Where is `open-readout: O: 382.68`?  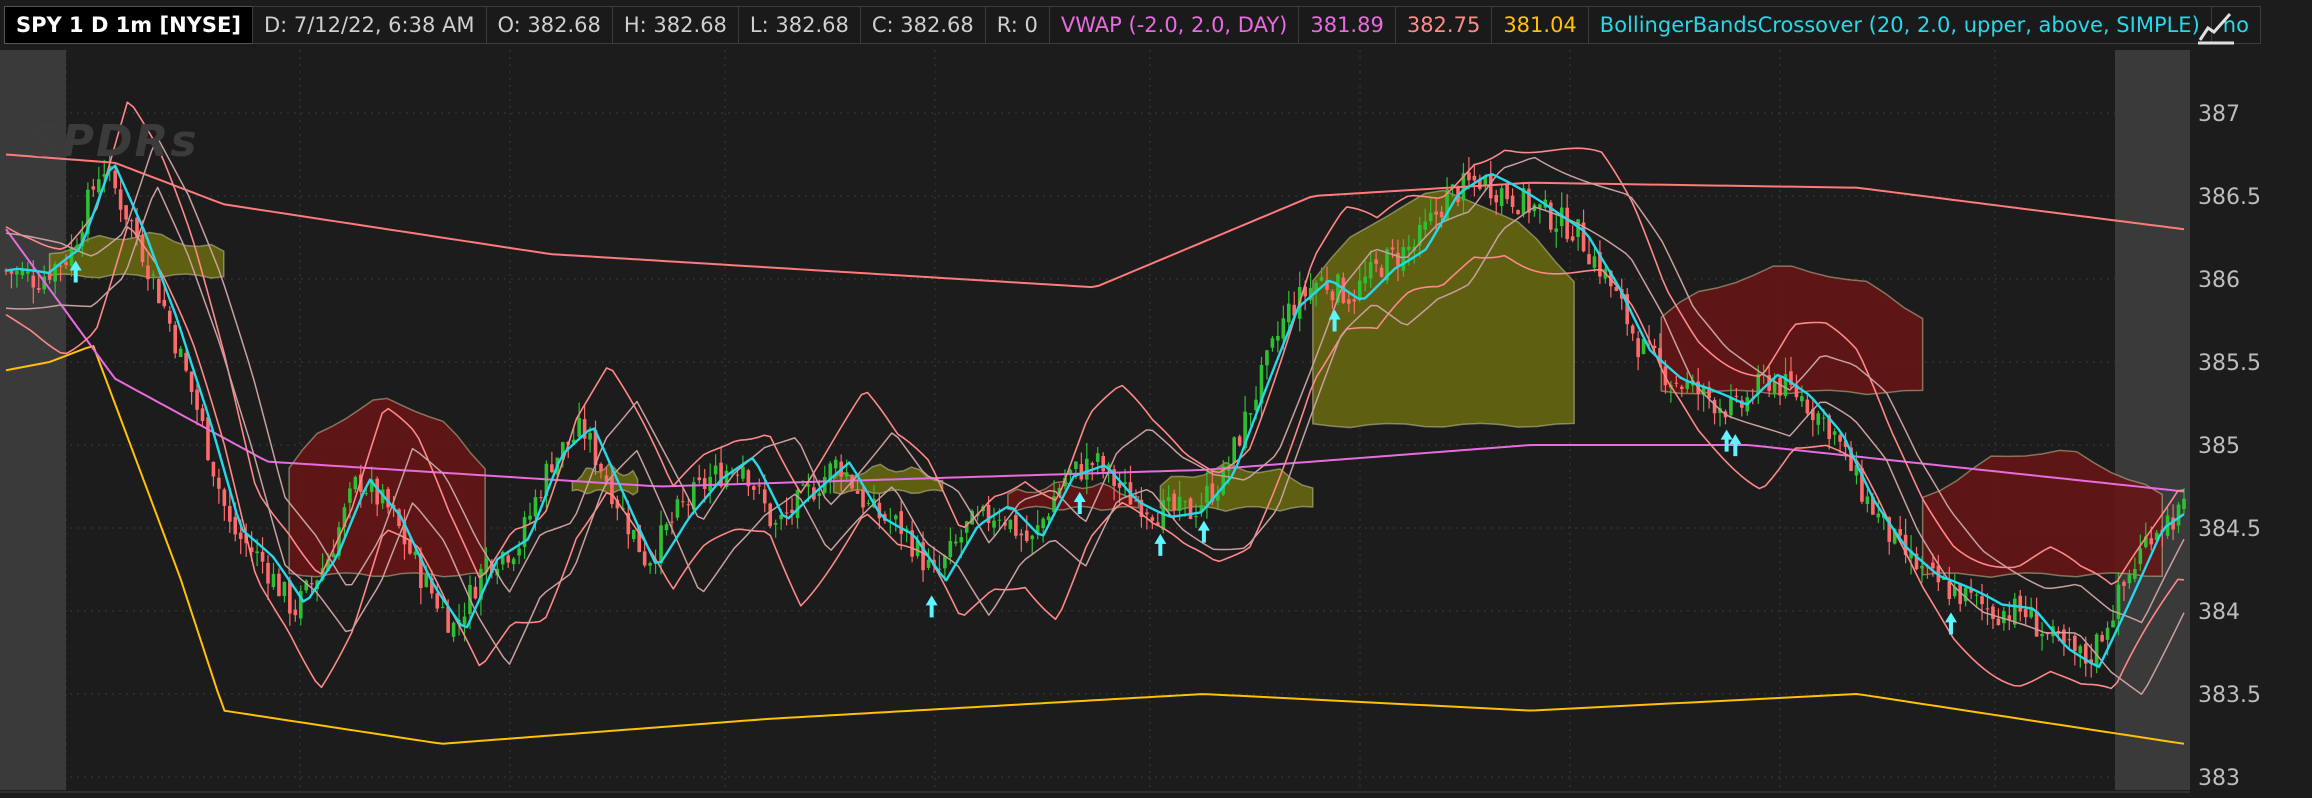
open-readout: O: 382.68 is located at coordinates (549, 25).